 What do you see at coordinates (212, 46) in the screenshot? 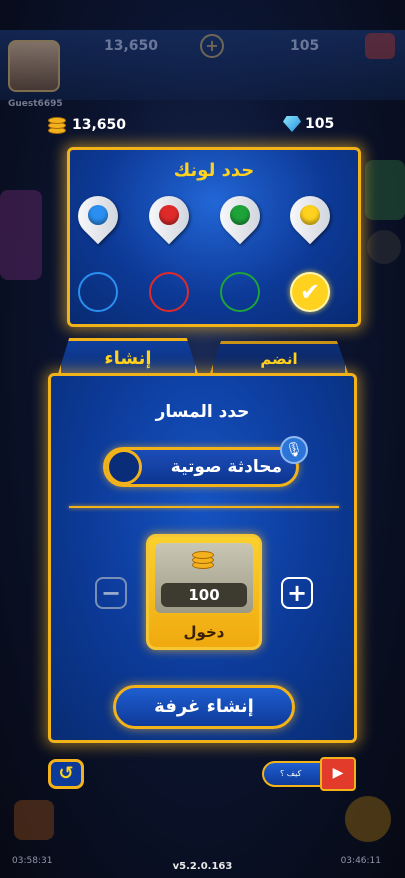
I see `background-plus-icon: +` at bounding box center [212, 46].